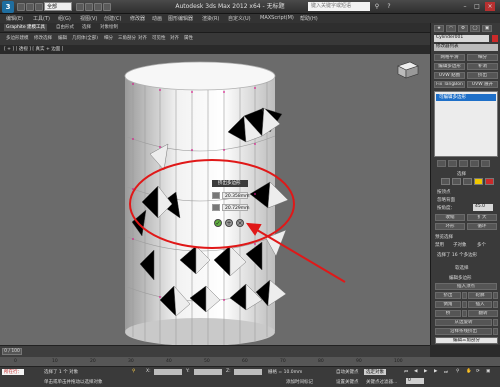 This screenshot has height=387, width=500. What do you see at coordinates (482, 217) in the screenshot?
I see `grow-button: 扩大` at bounding box center [482, 217].